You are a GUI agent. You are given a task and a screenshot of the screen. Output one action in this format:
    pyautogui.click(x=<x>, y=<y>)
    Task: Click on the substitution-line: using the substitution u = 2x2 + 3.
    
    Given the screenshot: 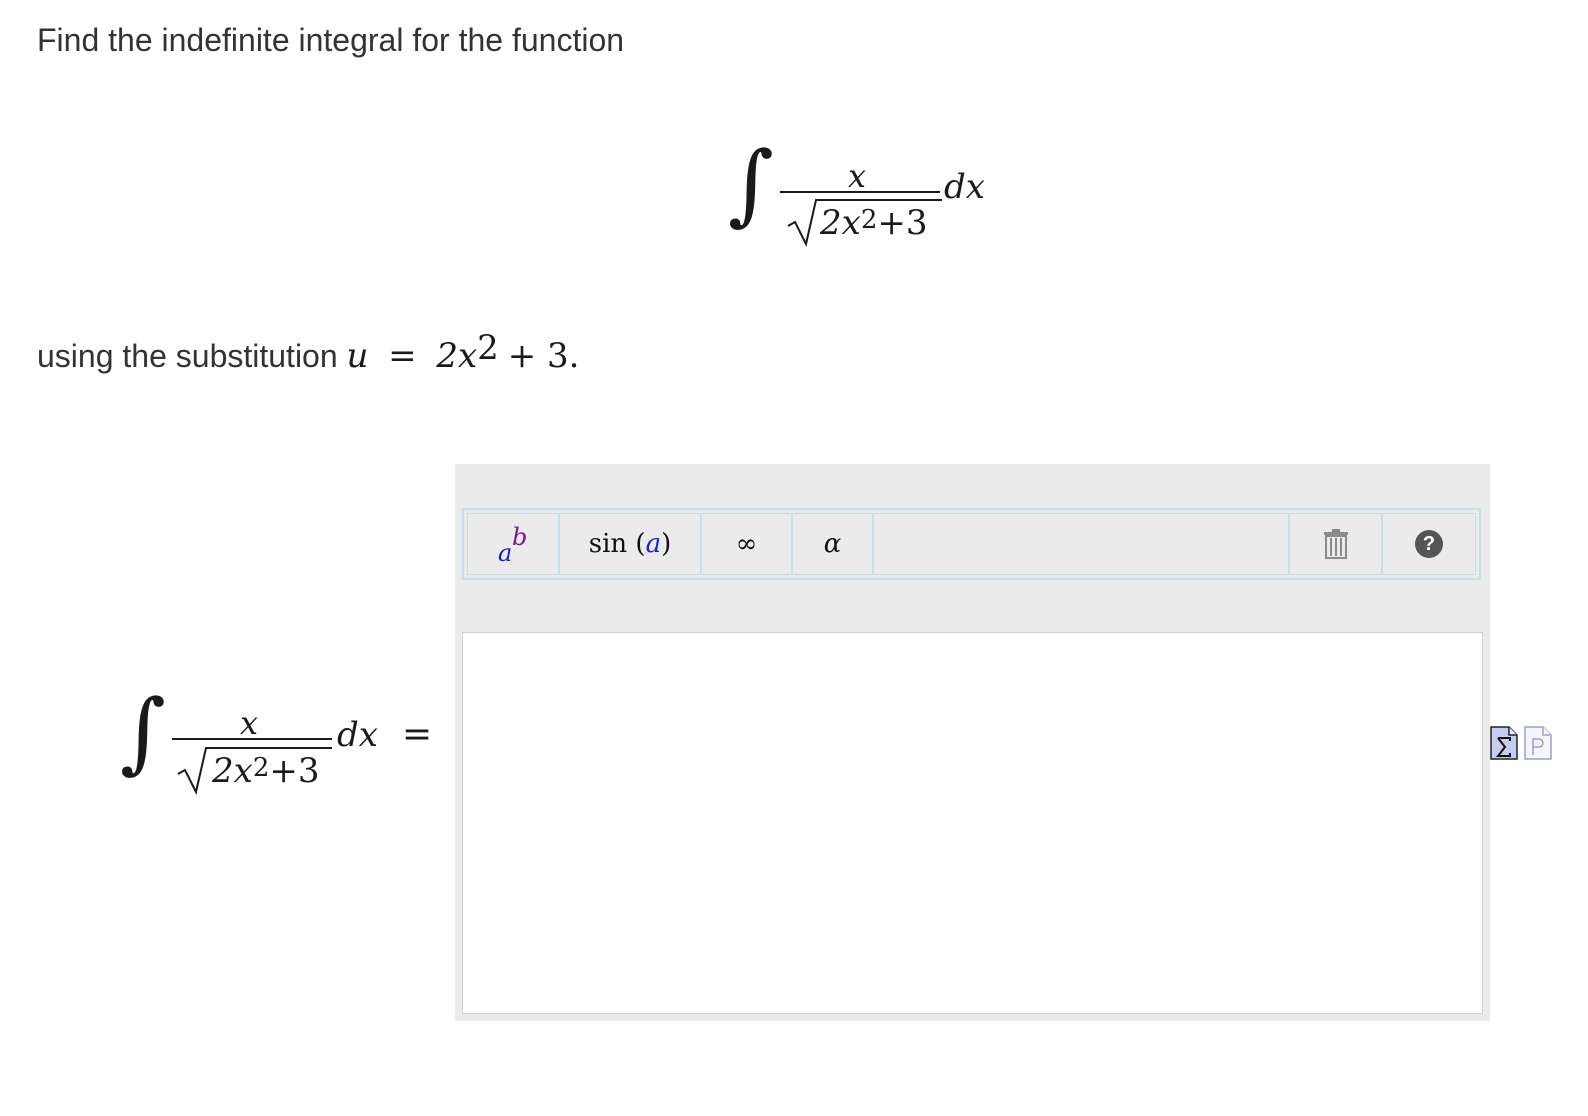 What is the action you would take?
    pyautogui.click(x=308, y=352)
    